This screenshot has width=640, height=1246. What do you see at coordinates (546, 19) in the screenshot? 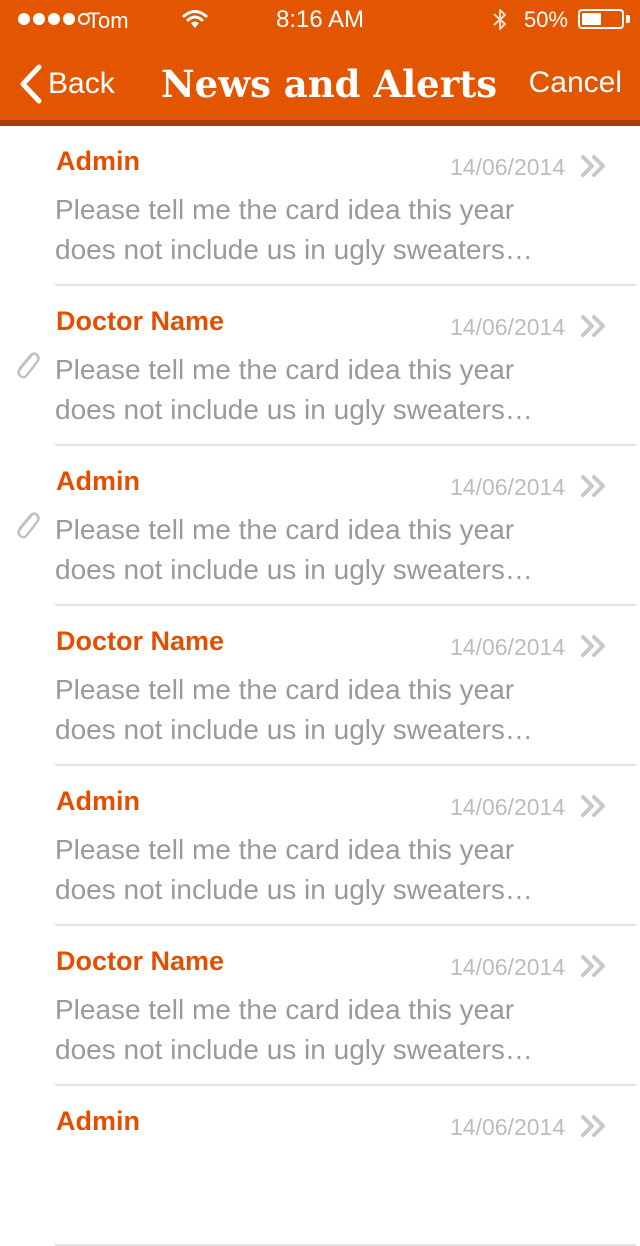
I see `battery-percentage: 50%` at bounding box center [546, 19].